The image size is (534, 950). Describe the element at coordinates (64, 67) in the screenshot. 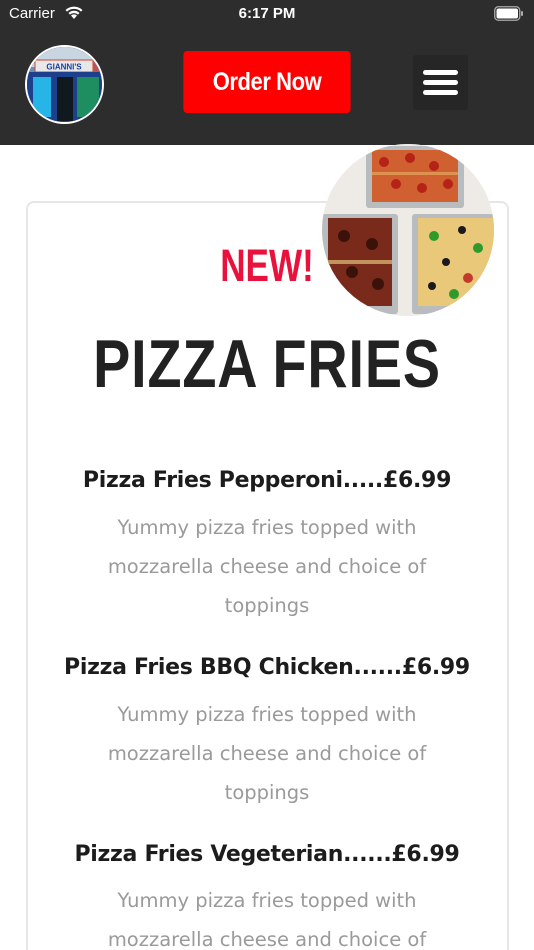

I see `logo-sign-text: GIANNI'S` at that location.